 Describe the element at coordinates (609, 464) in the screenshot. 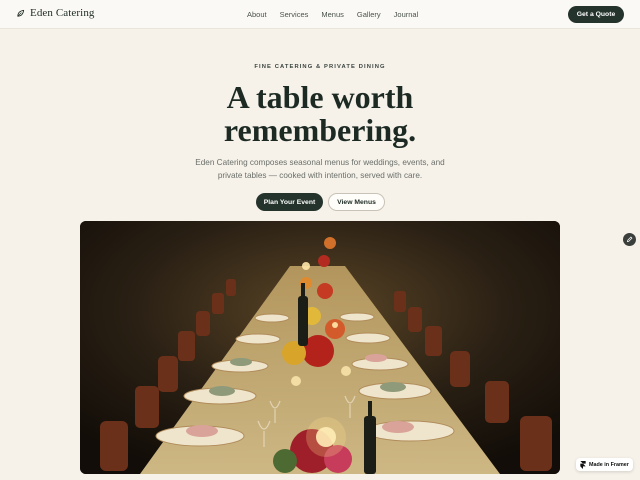

I see `badge-label: Made in Framer` at that location.